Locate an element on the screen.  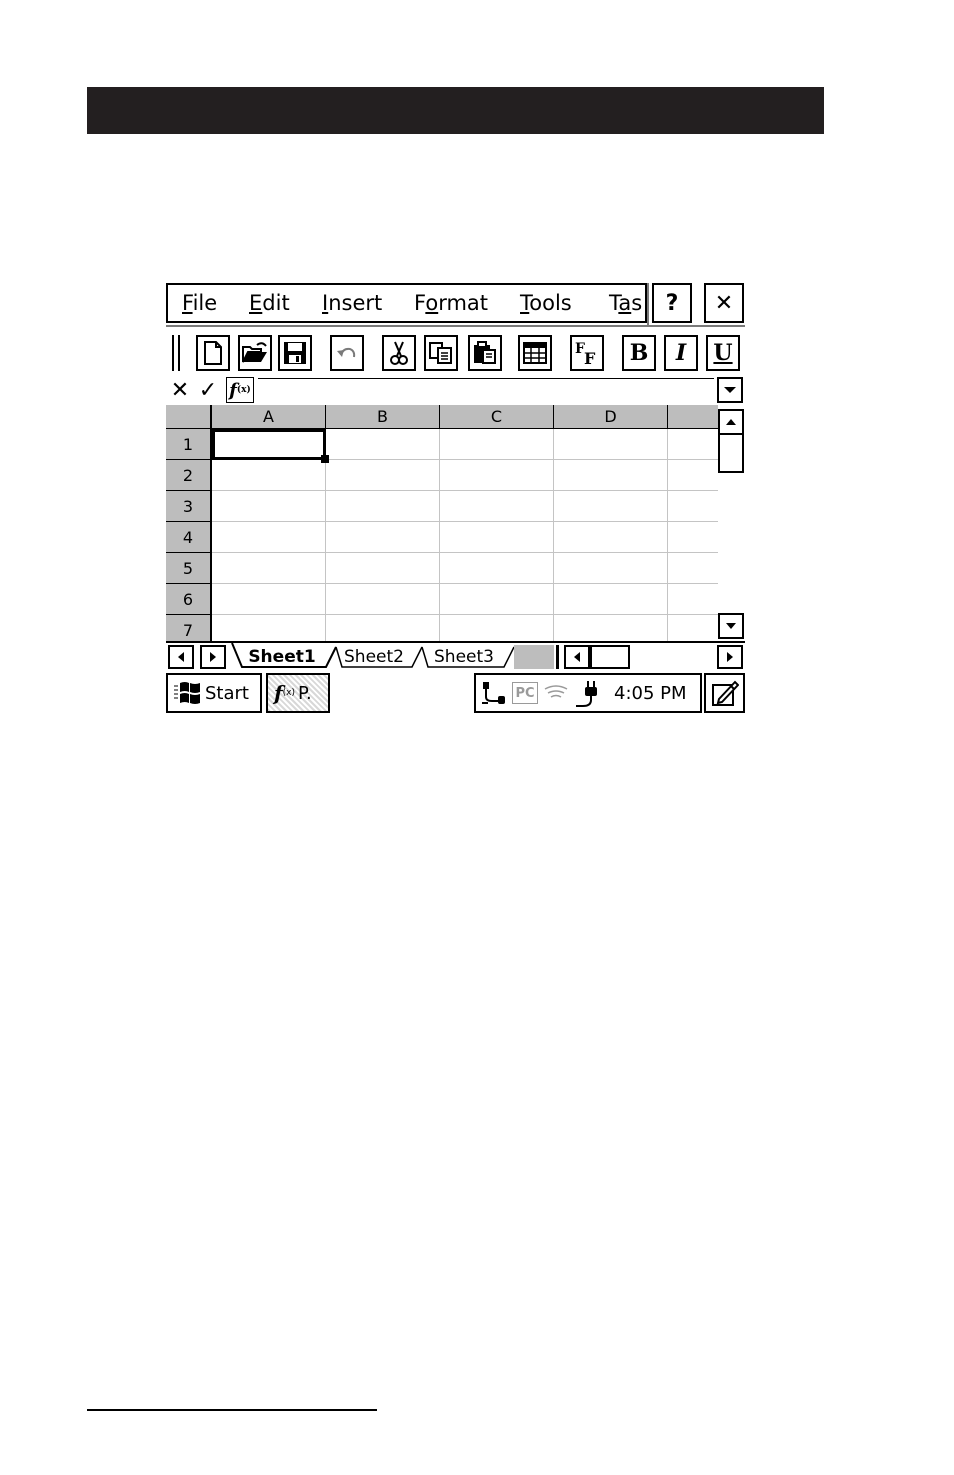
tab-sheet1: Sheet1 is located at coordinates (282, 657).